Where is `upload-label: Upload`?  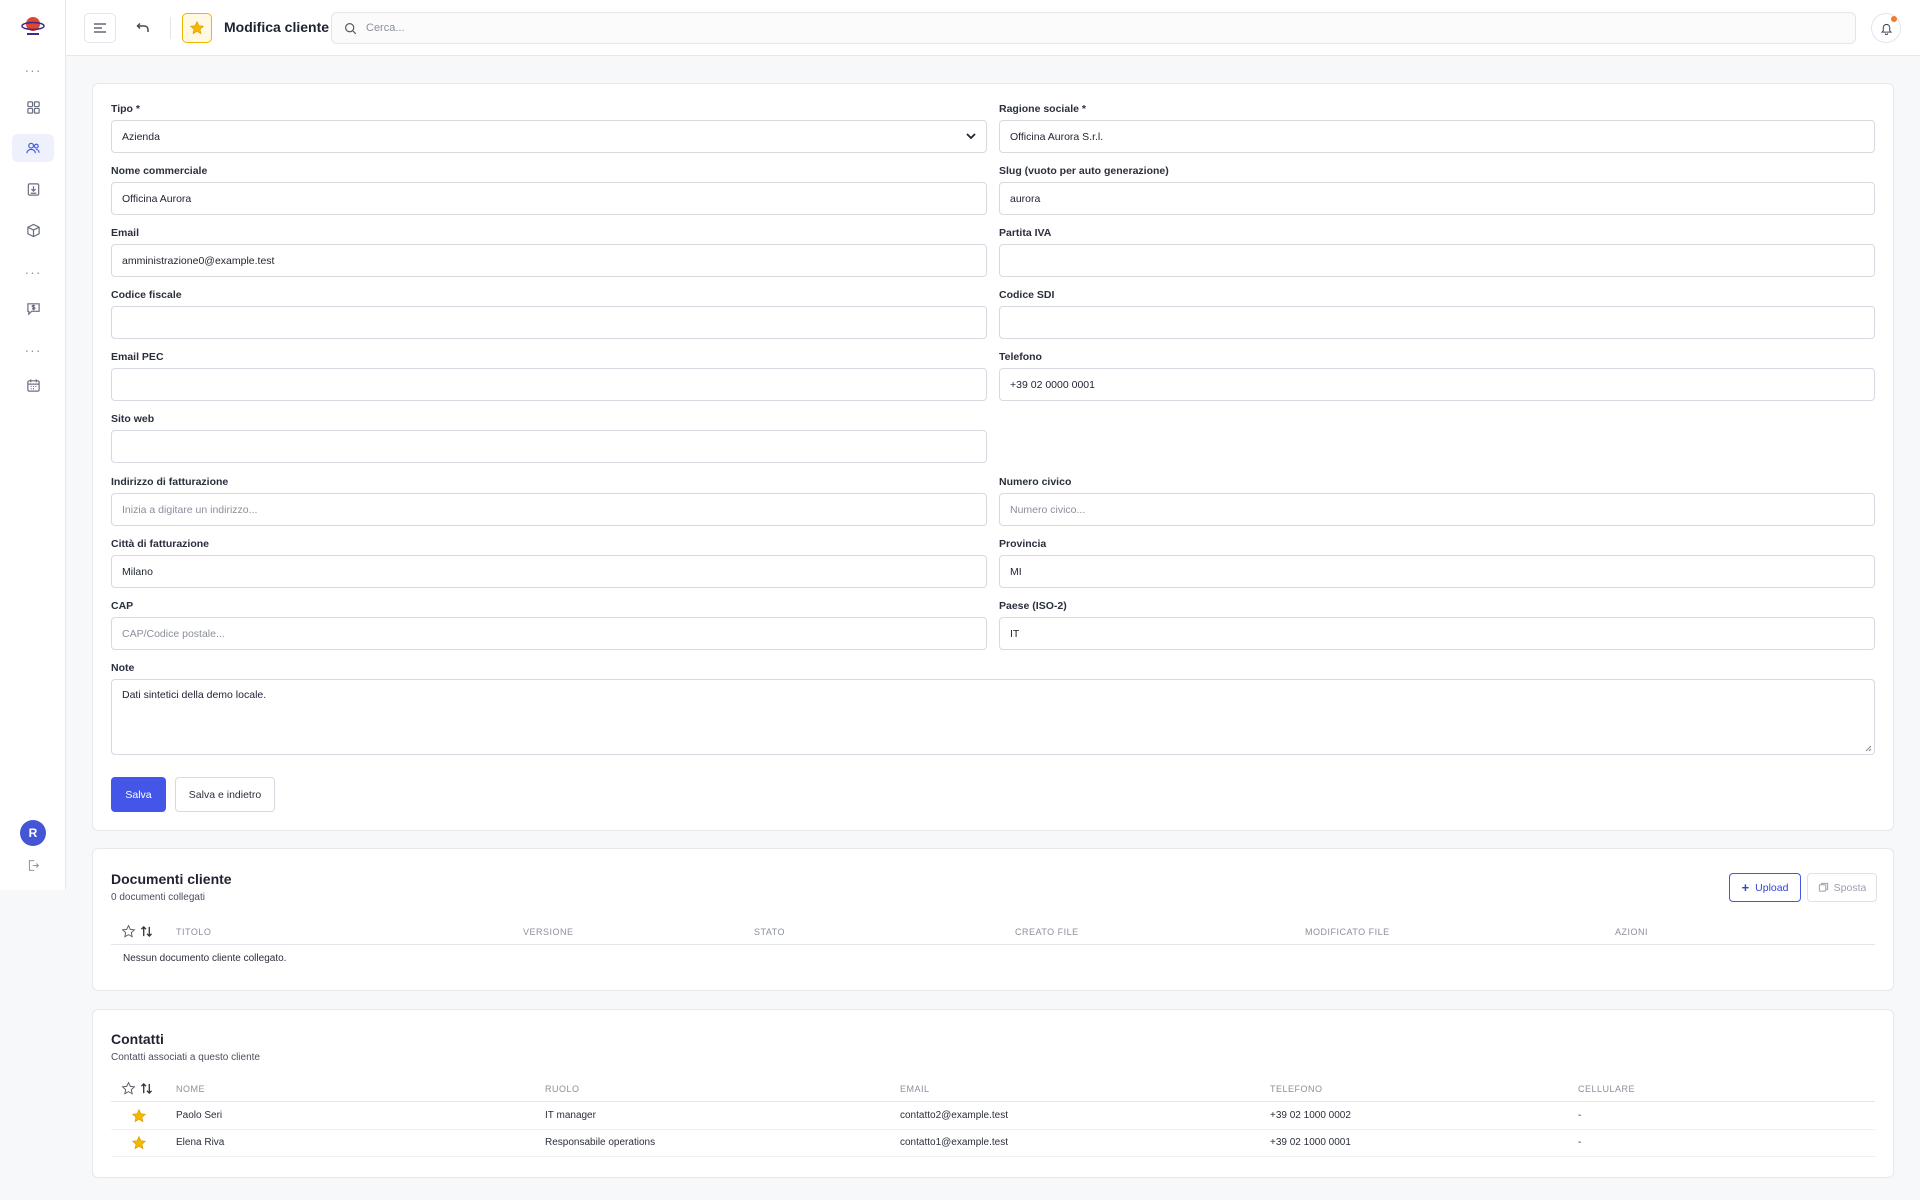
upload-label: Upload is located at coordinates (1772, 887).